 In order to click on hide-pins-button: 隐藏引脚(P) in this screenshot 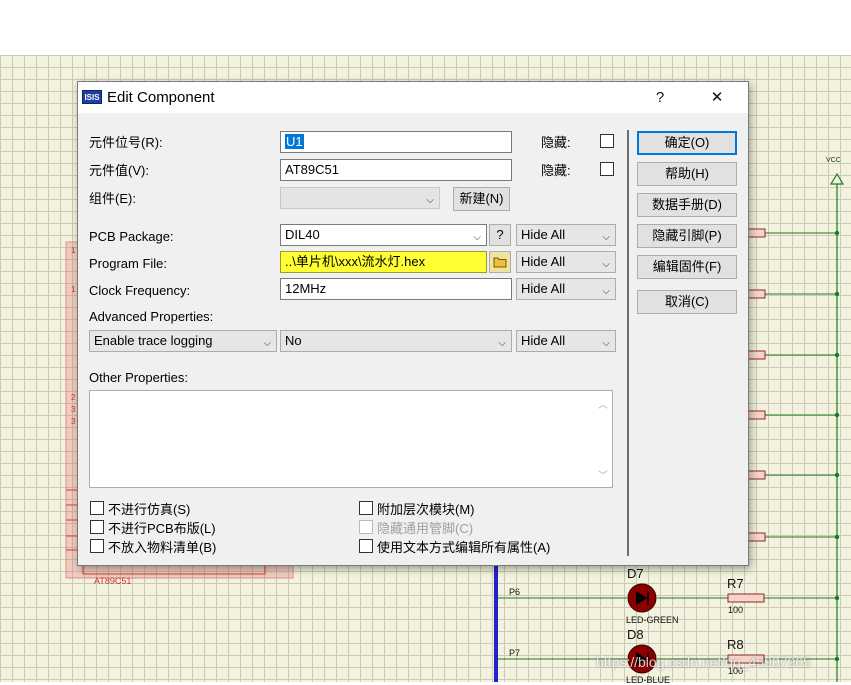, I will do `click(687, 236)`.